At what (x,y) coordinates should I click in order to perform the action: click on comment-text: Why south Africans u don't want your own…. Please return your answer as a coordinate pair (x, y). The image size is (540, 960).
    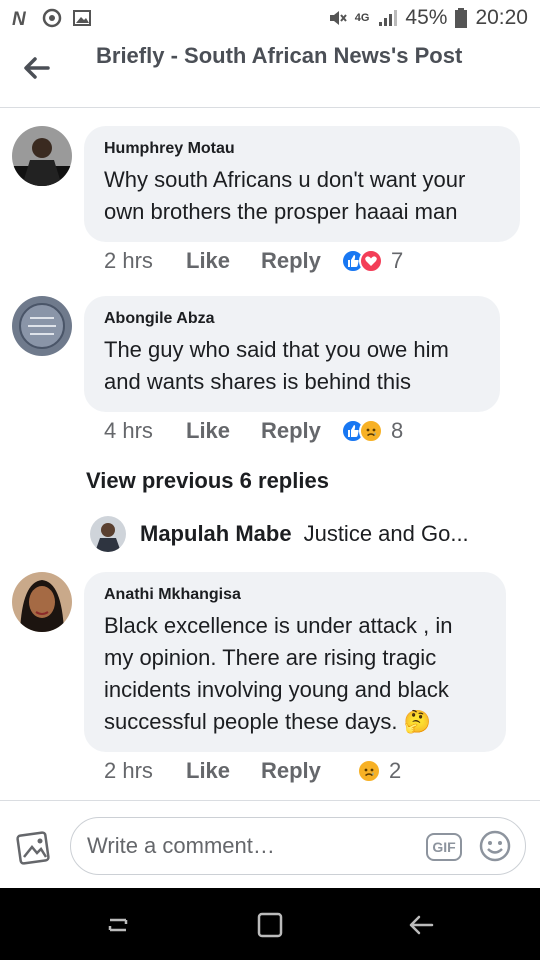
    Looking at the image, I should click on (285, 195).